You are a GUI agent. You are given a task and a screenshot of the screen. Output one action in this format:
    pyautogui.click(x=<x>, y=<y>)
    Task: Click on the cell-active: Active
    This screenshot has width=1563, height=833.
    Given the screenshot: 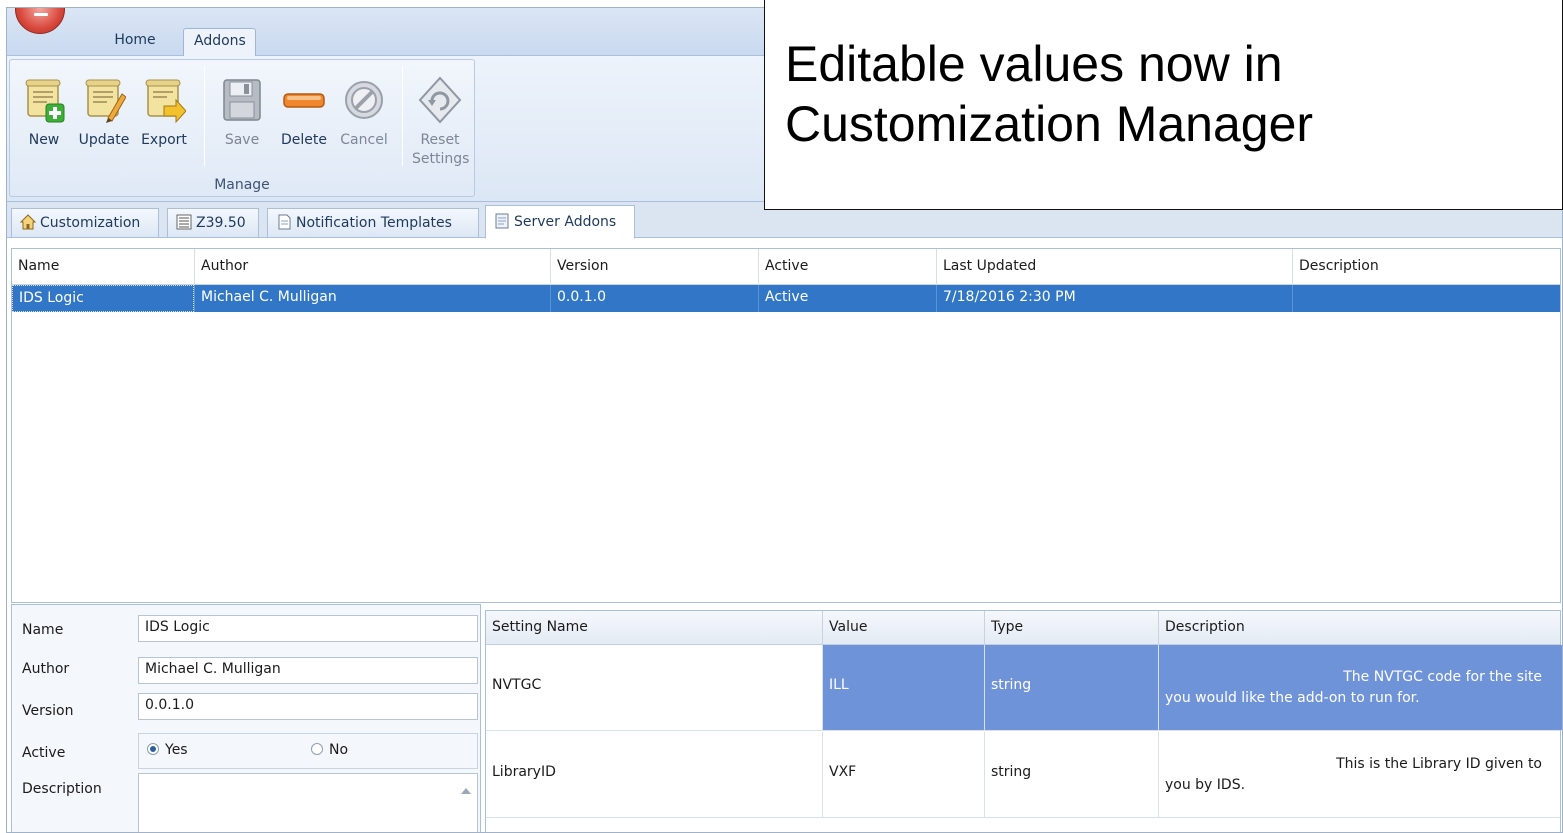 What is the action you would take?
    pyautogui.click(x=847, y=298)
    